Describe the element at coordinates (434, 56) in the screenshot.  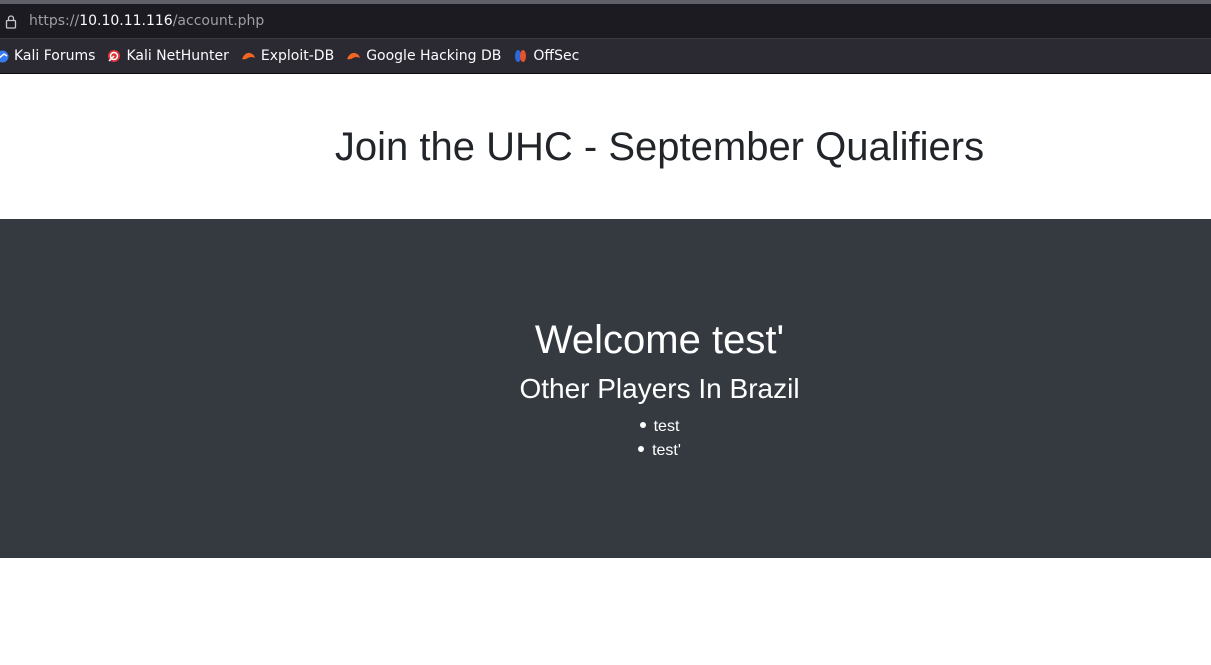
I see `bookmark-label: Google Hacking DB` at that location.